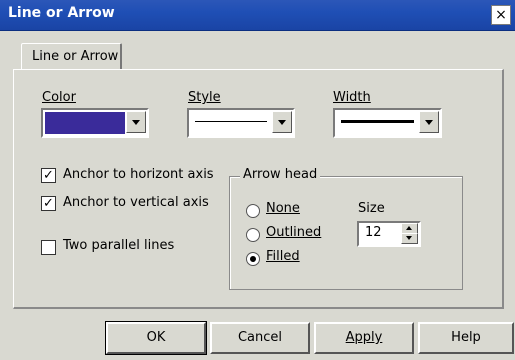 The width and height of the screenshot is (515, 360). What do you see at coordinates (253, 235) in the screenshot?
I see `radio-outlined` at bounding box center [253, 235].